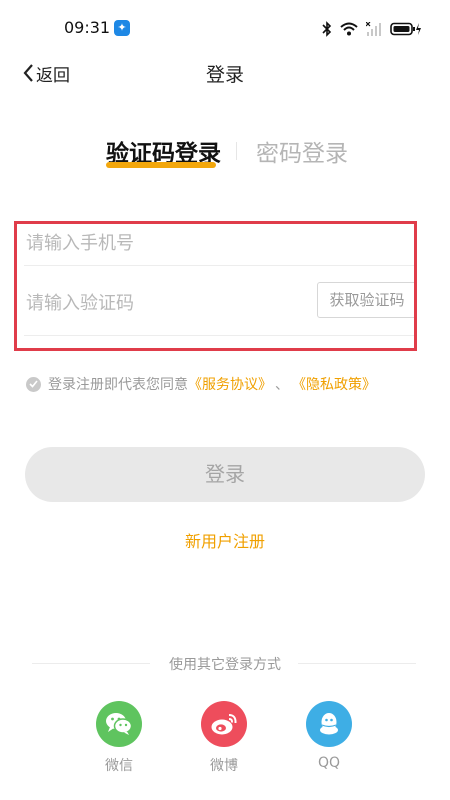  I want to click on cellular-signal-icon, so click(373, 29).